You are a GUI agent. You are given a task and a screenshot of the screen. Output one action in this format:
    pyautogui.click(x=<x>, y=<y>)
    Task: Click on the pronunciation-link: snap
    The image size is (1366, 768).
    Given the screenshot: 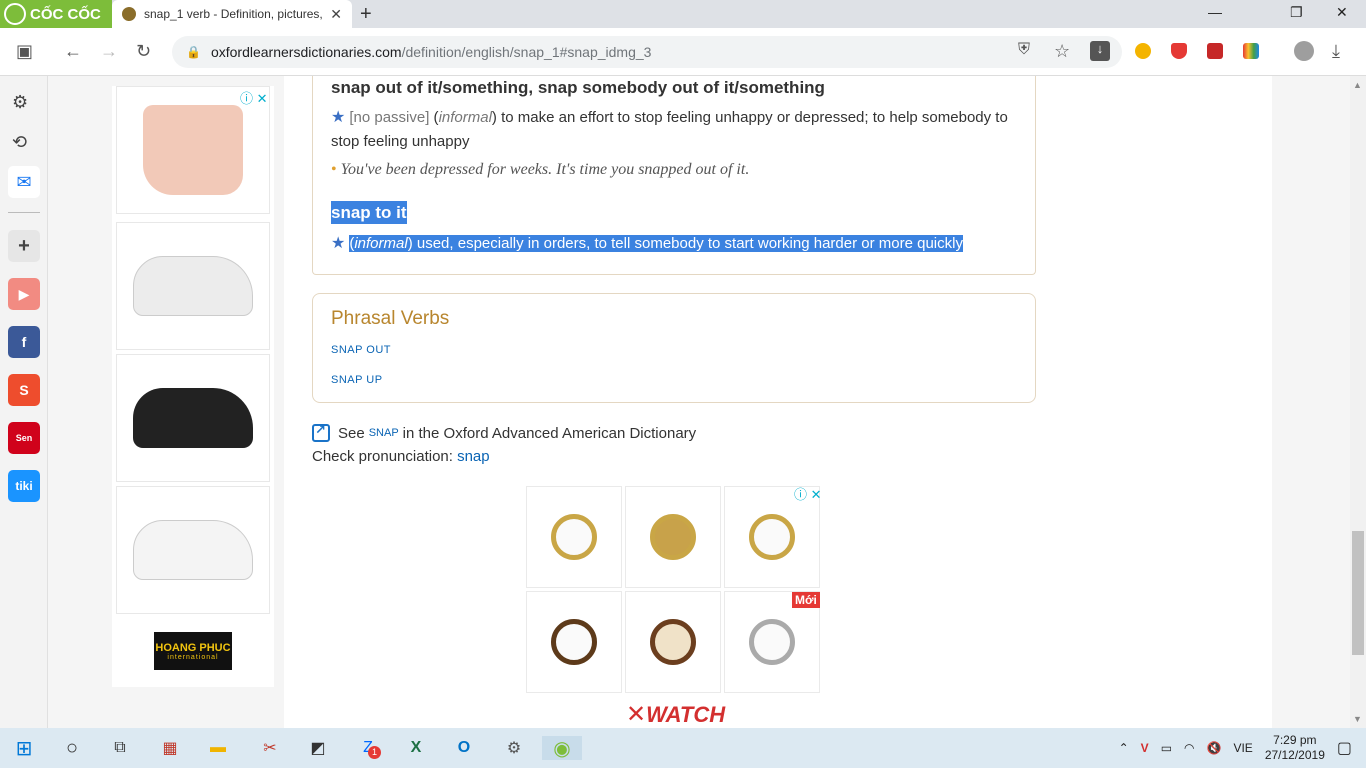 What is the action you would take?
    pyautogui.click(x=473, y=456)
    